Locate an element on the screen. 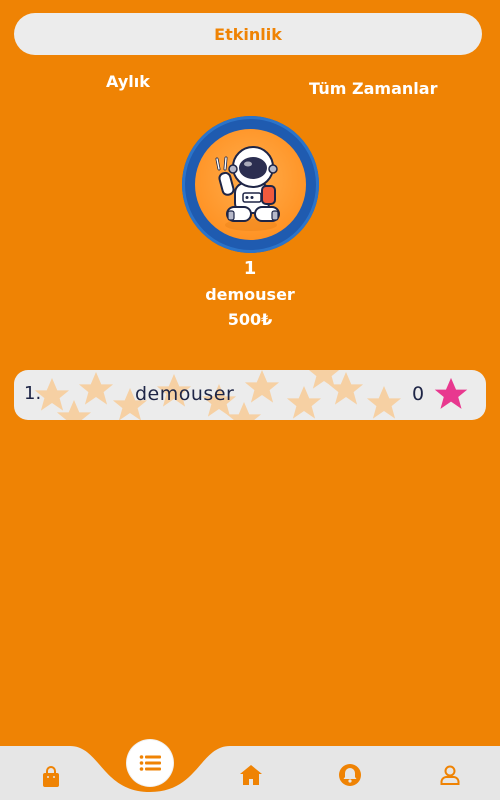  row-rank: 1. is located at coordinates (33, 393).